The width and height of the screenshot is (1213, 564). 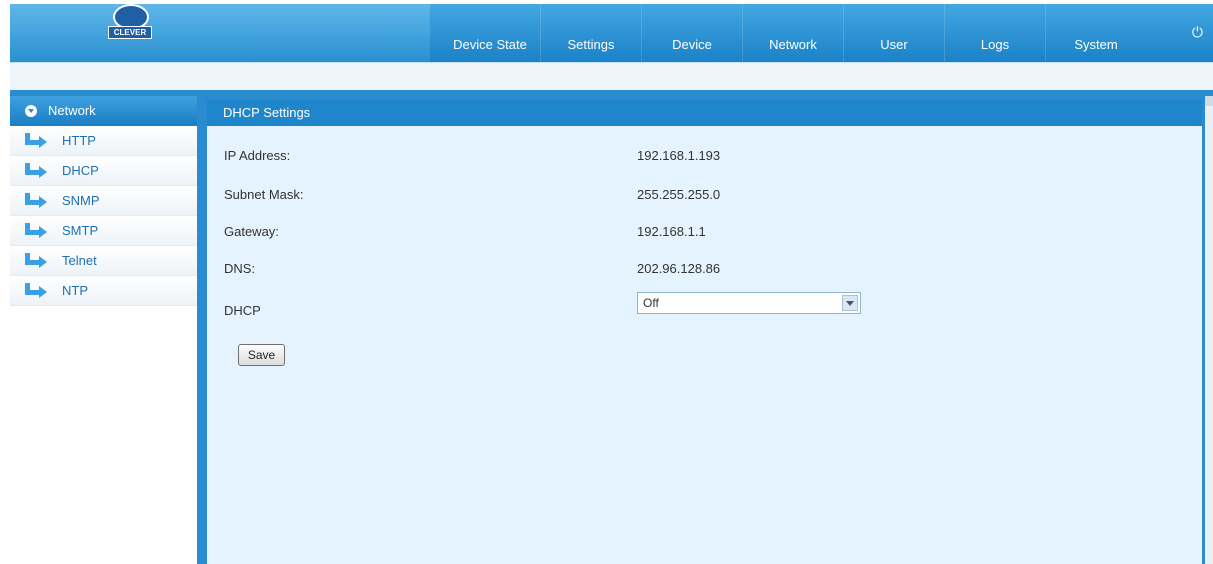 I want to click on sidebar-item-label: SNMP, so click(x=81, y=200).